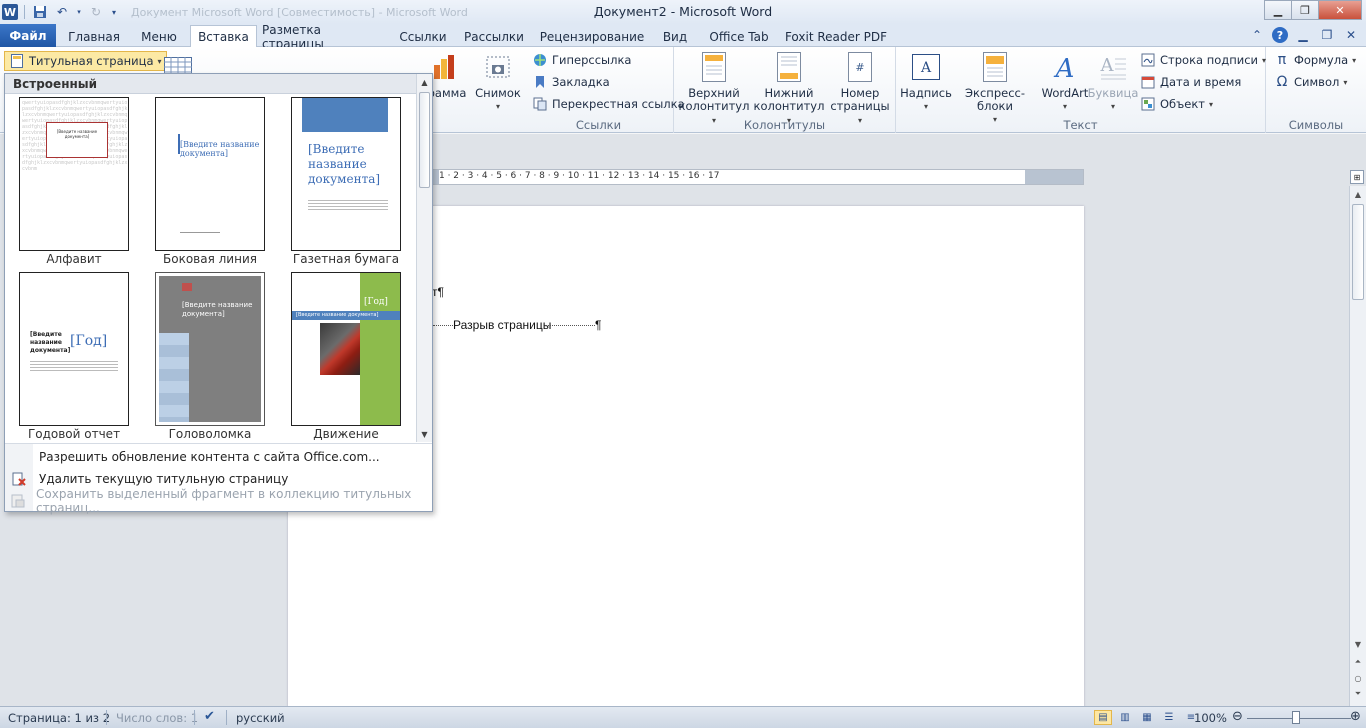  Describe the element at coordinates (494, 36) in the screenshot. I see `tab-mailings: Рассылки` at that location.